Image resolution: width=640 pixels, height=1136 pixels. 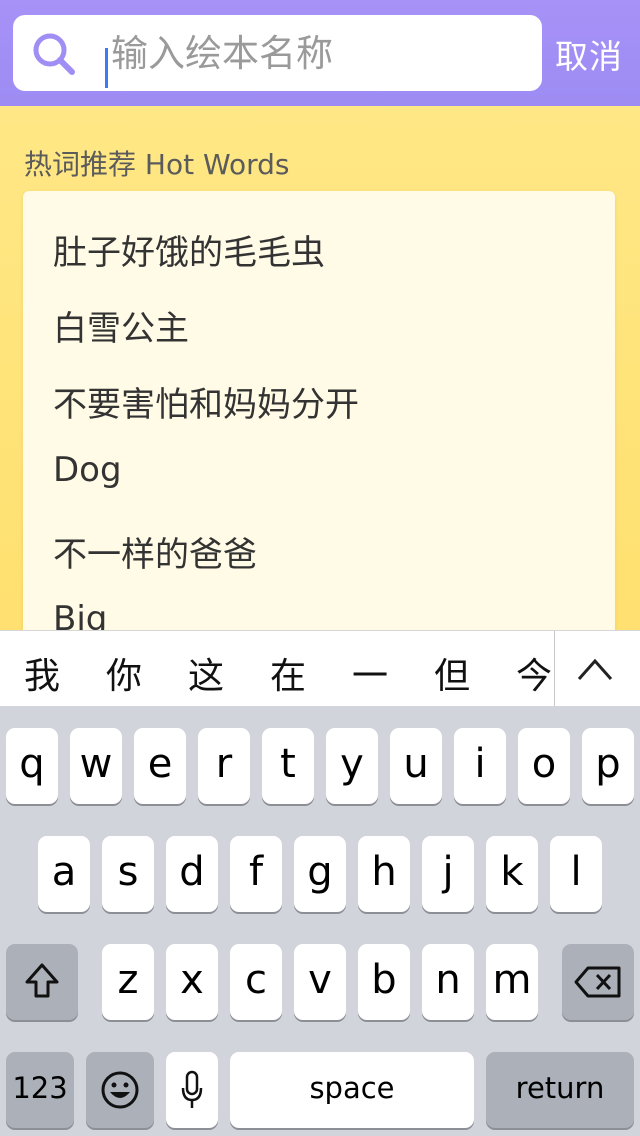 What do you see at coordinates (128, 982) in the screenshot?
I see `key-z: z` at bounding box center [128, 982].